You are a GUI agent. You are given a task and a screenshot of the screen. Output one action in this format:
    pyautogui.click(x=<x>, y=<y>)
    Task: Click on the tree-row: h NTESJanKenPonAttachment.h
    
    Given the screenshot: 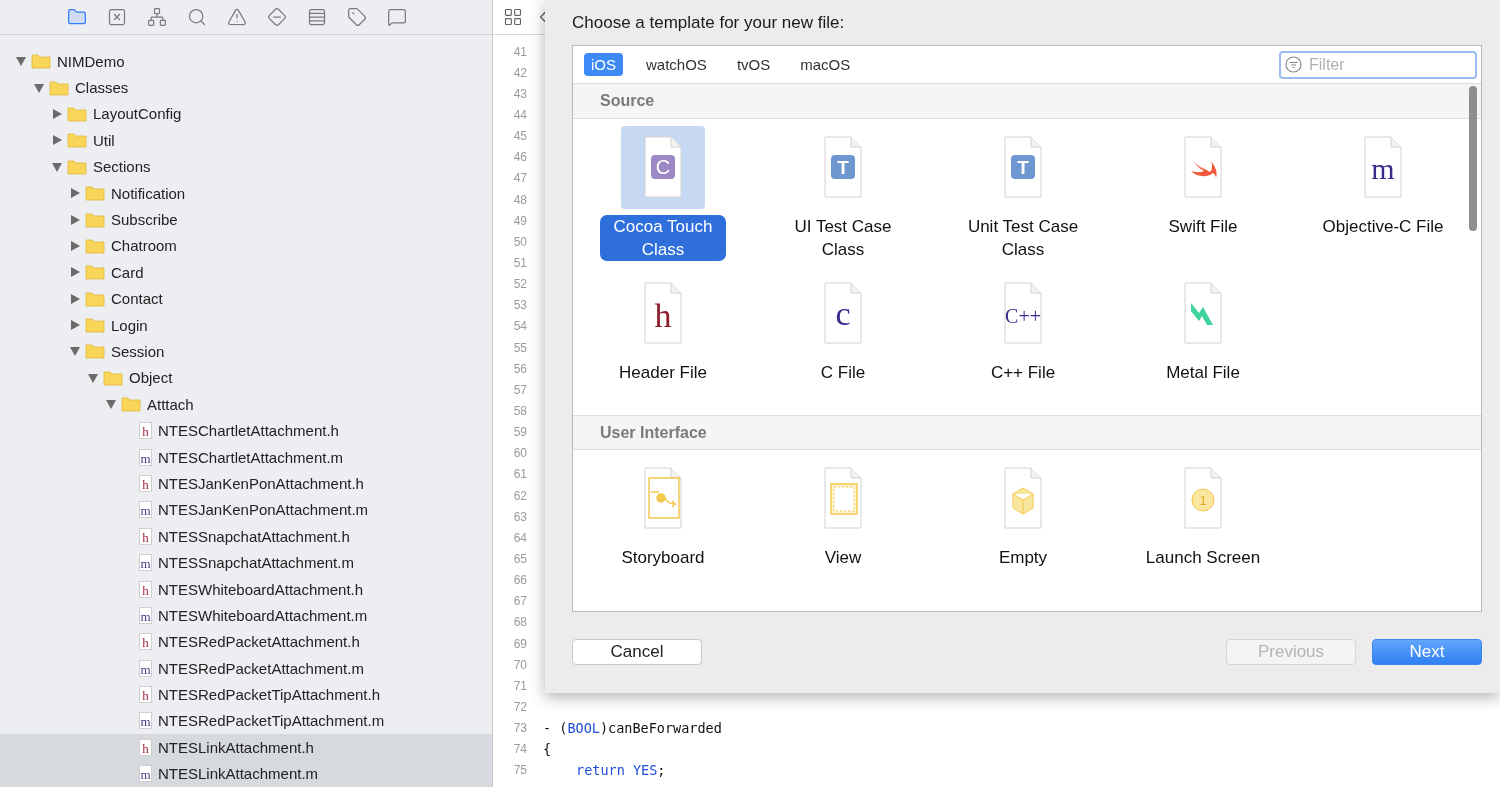 What is the action you would take?
    pyautogui.click(x=246, y=483)
    